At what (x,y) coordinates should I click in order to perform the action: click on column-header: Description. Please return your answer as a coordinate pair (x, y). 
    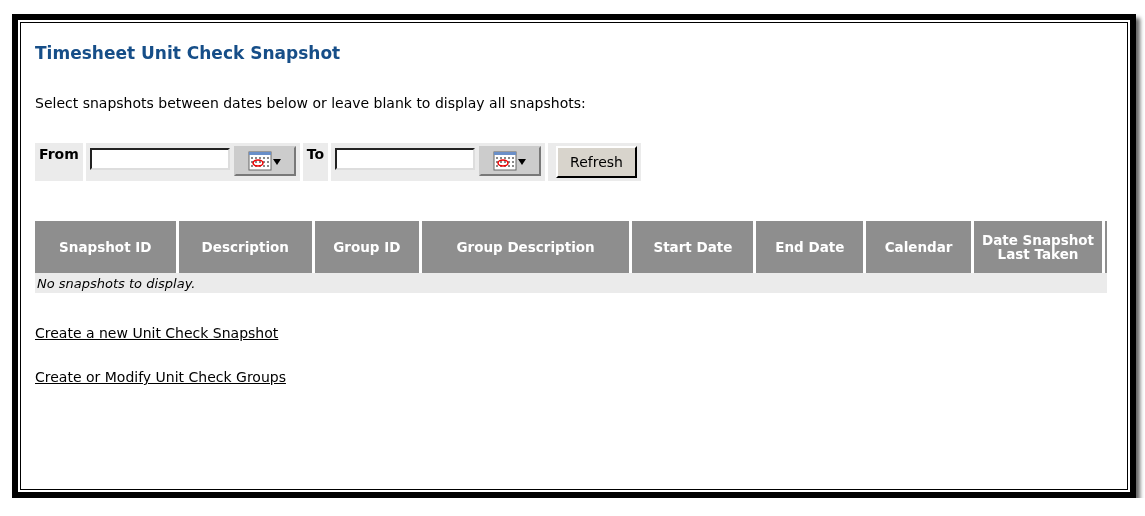
    Looking at the image, I should click on (245, 247).